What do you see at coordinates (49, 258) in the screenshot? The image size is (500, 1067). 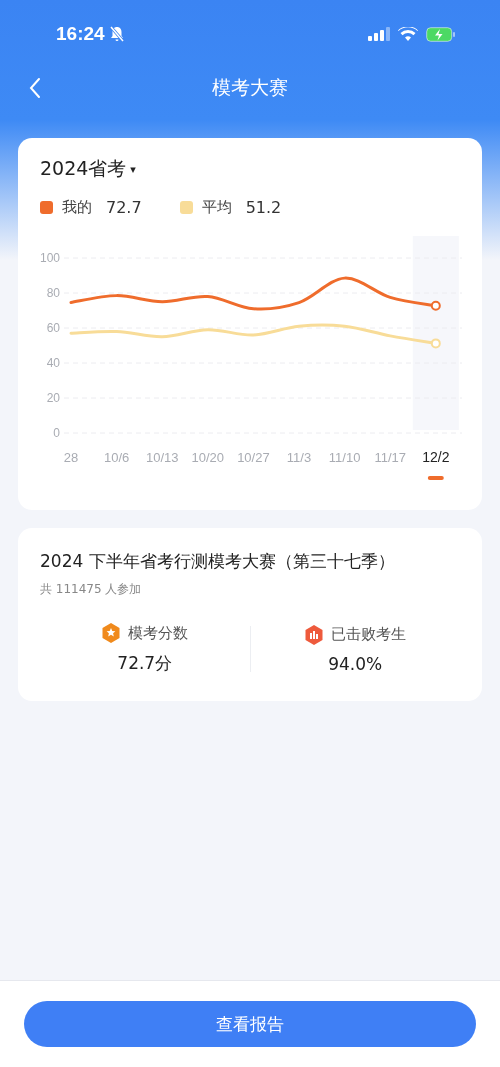 I see `axis-tick-label: 100` at bounding box center [49, 258].